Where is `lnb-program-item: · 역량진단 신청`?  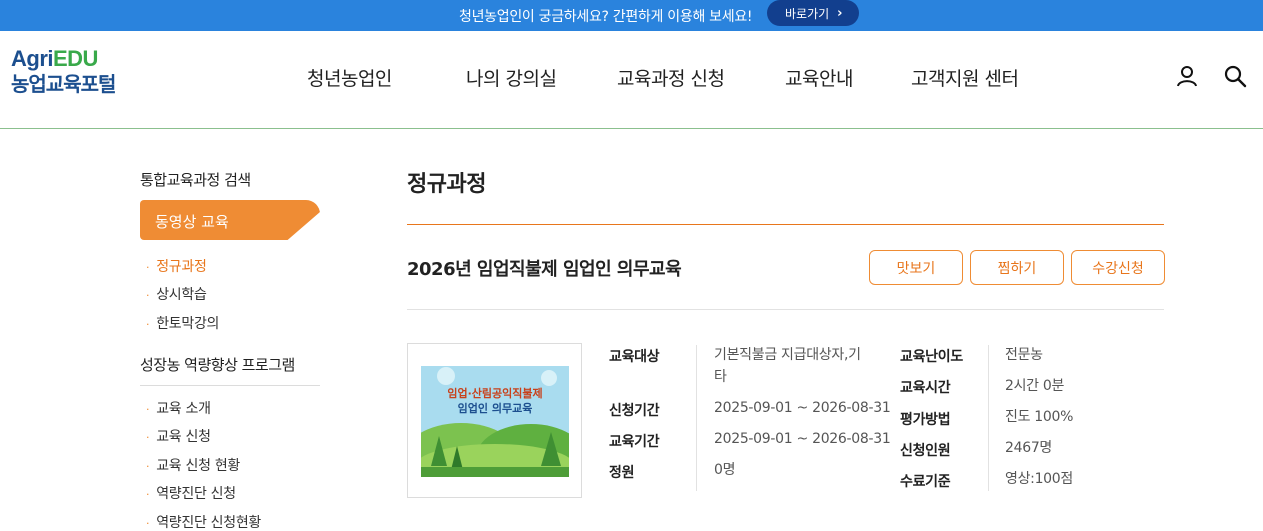 lnb-program-item: · 역량진단 신청 is located at coordinates (191, 493).